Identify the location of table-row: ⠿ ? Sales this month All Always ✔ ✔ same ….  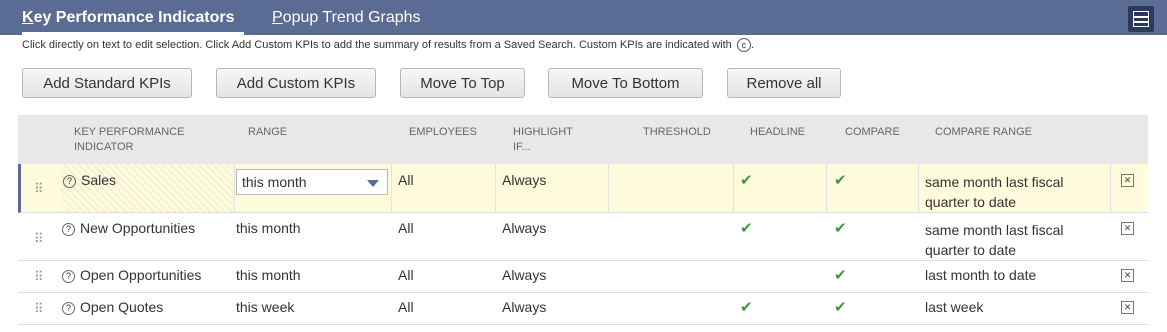
(583, 188).